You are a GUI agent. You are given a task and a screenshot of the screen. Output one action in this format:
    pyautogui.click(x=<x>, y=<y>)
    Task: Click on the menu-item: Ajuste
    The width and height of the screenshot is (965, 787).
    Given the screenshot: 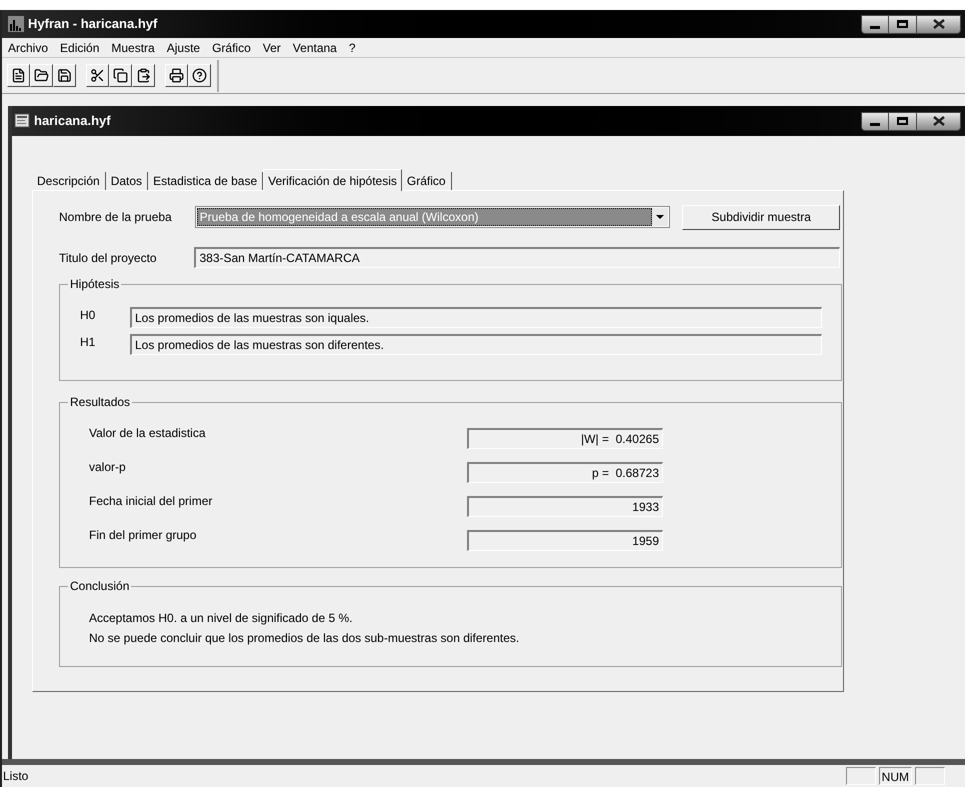 What is the action you would take?
    pyautogui.click(x=183, y=47)
    